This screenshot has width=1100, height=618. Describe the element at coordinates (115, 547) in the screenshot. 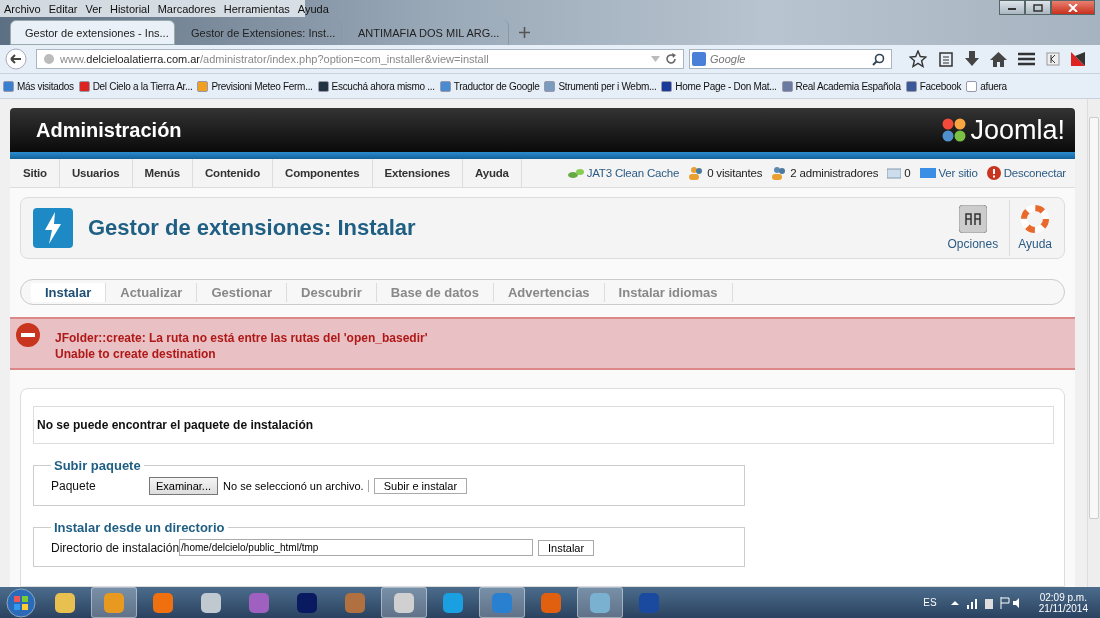

I see `field-label: Directorio de instalación` at that location.